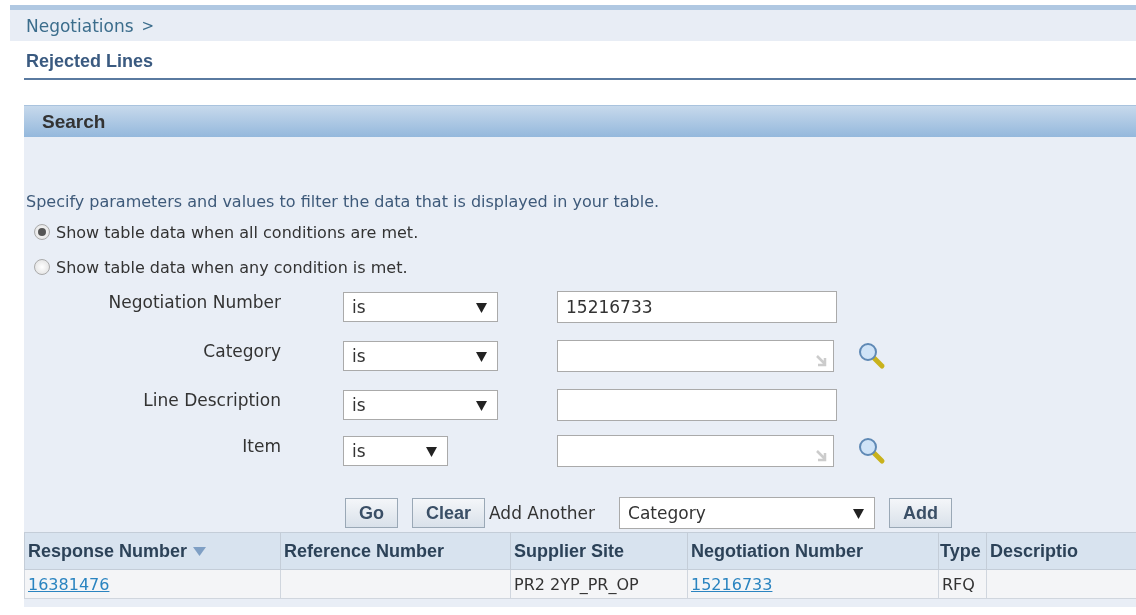 The height and width of the screenshot is (615, 1136). What do you see at coordinates (962, 551) in the screenshot?
I see `column-header: Type` at bounding box center [962, 551].